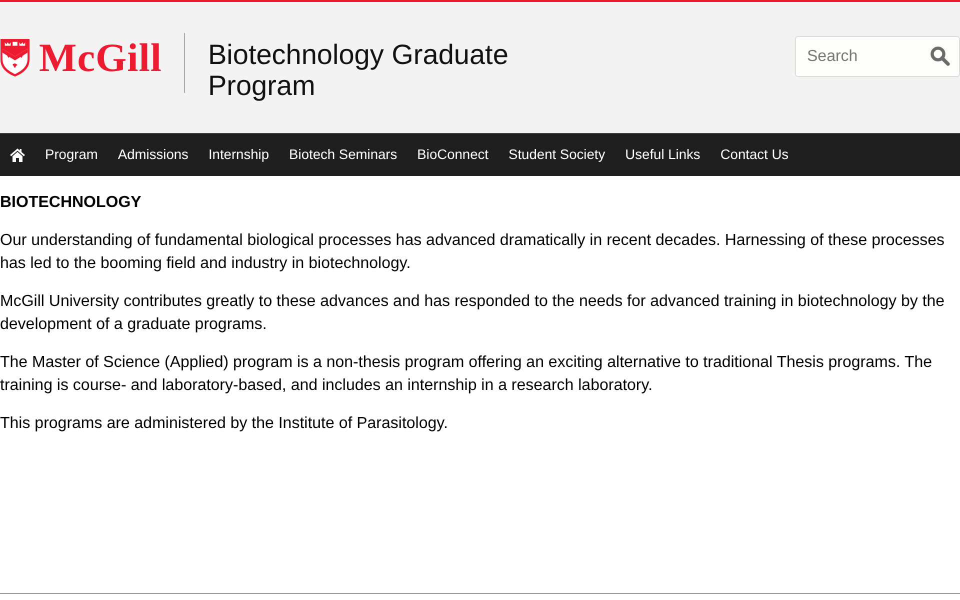 This screenshot has height=600, width=960. Describe the element at coordinates (877, 56) in the screenshot. I see `search-field: Search` at that location.